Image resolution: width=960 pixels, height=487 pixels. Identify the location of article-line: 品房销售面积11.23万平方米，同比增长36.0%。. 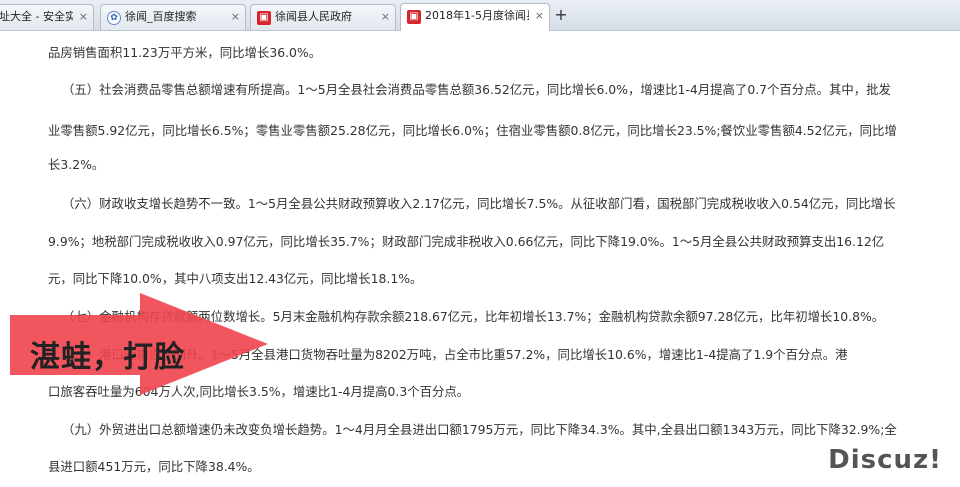
(185, 52).